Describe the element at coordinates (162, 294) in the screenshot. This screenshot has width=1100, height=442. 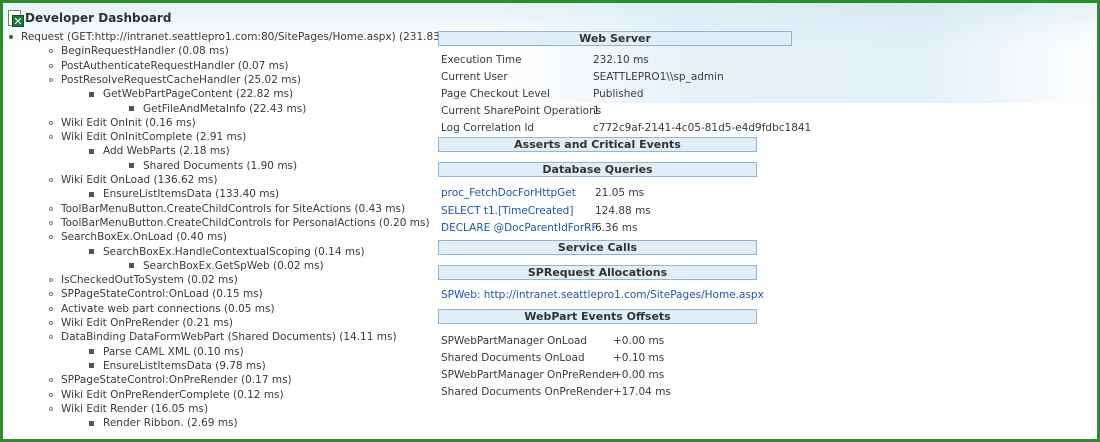
I see `tree-item-label: SPPageStateControl:OnLoad (0.15 ms)` at that location.